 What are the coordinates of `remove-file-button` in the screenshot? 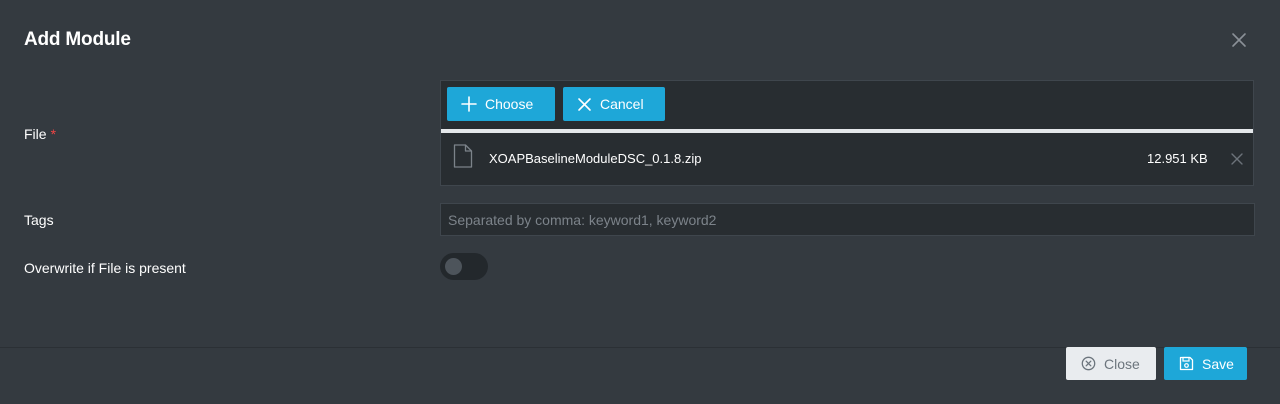 It's located at (1237, 159).